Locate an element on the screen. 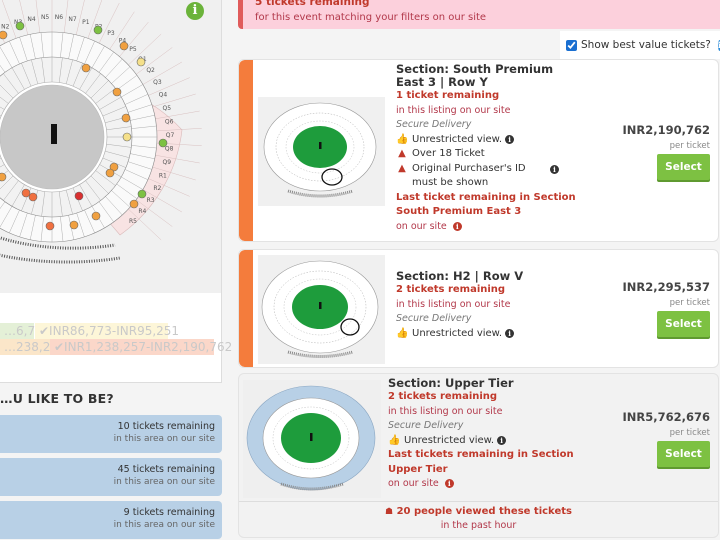 The image size is (720, 540). section-label: Q9 is located at coordinates (167, 162).